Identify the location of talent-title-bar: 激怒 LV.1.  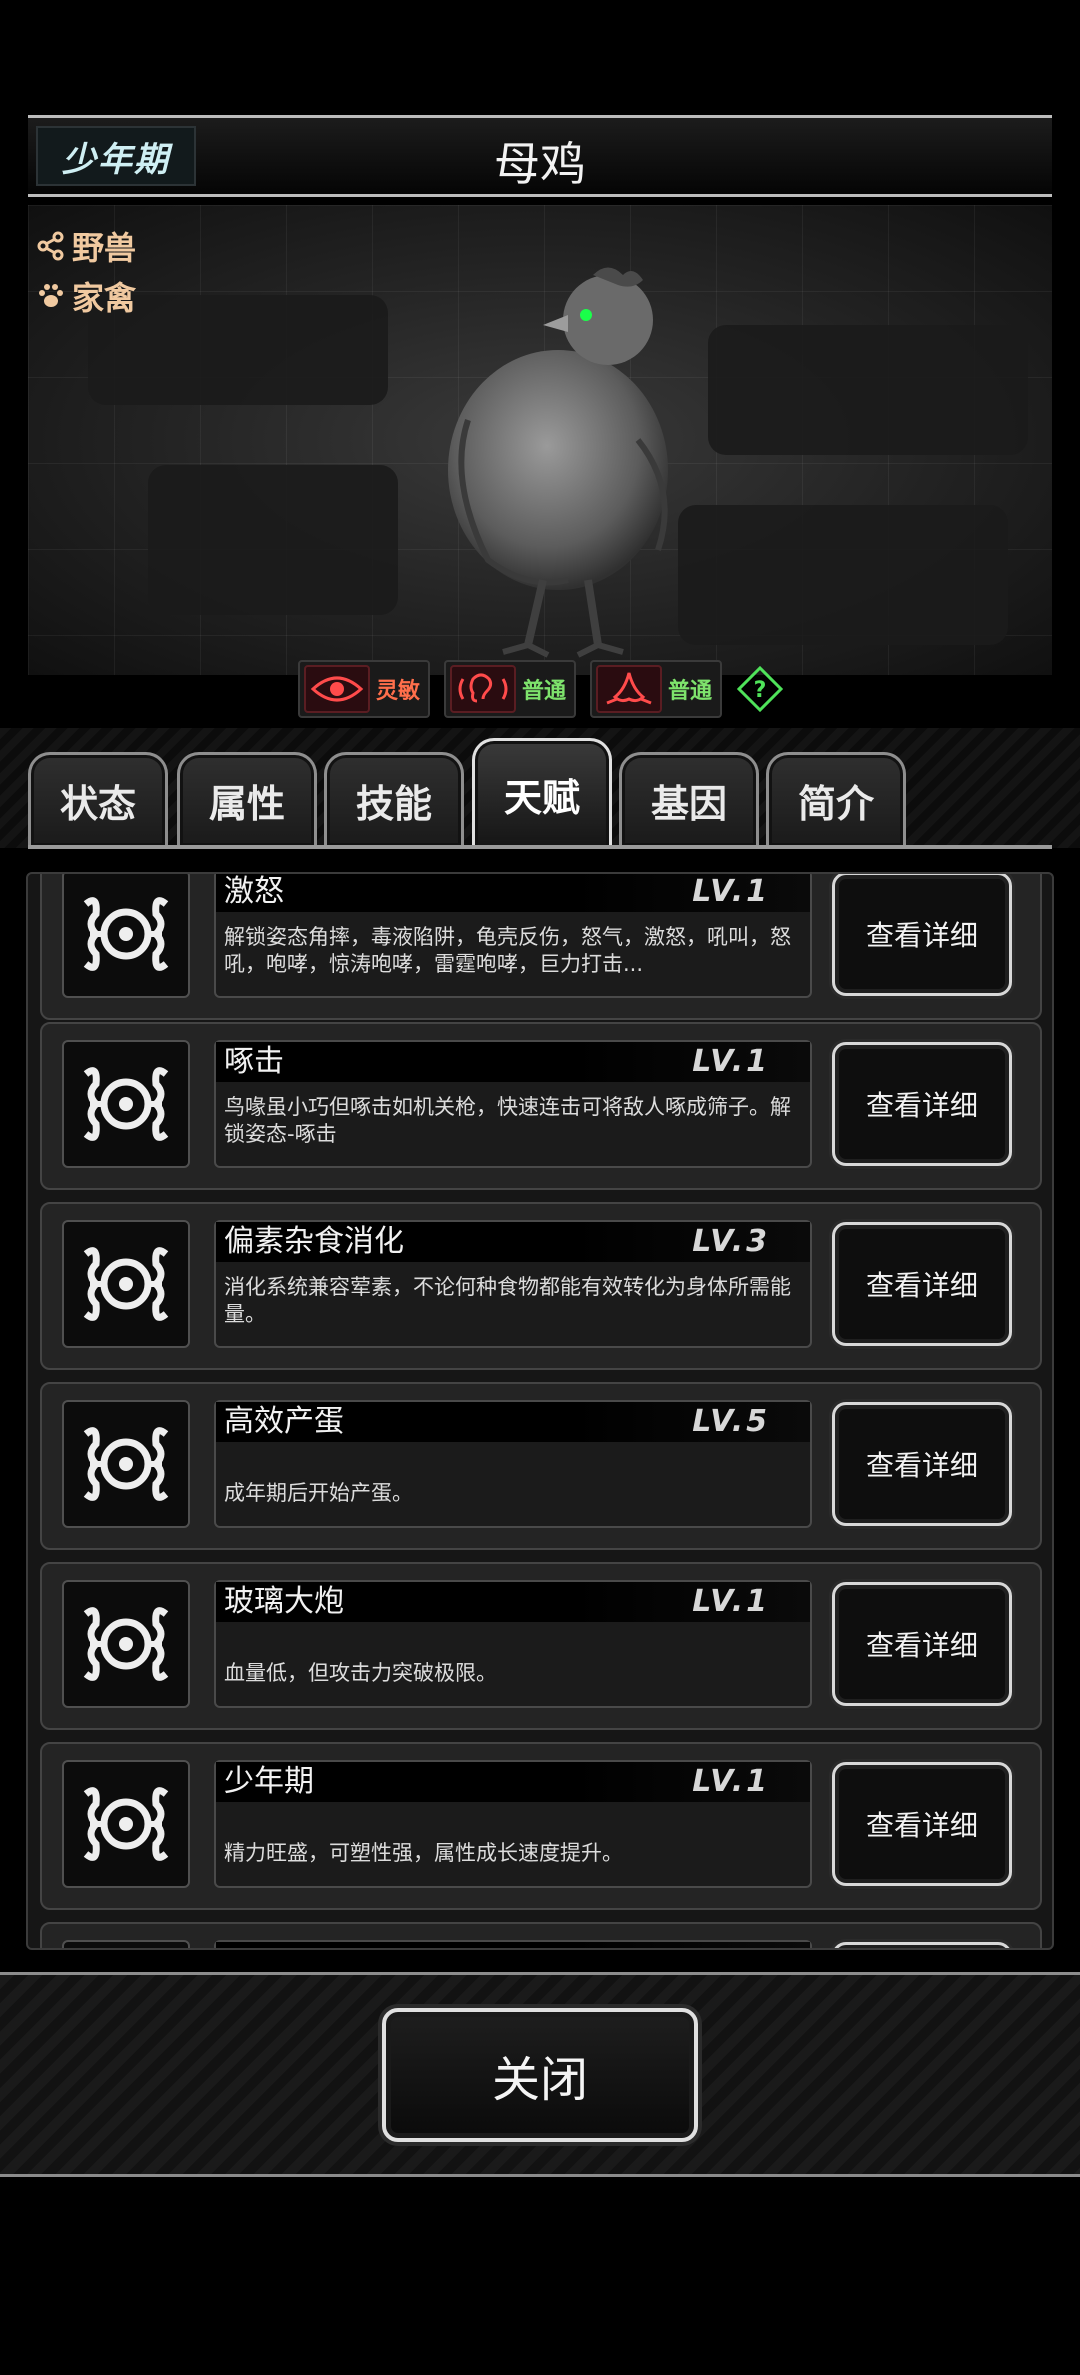
(513, 893).